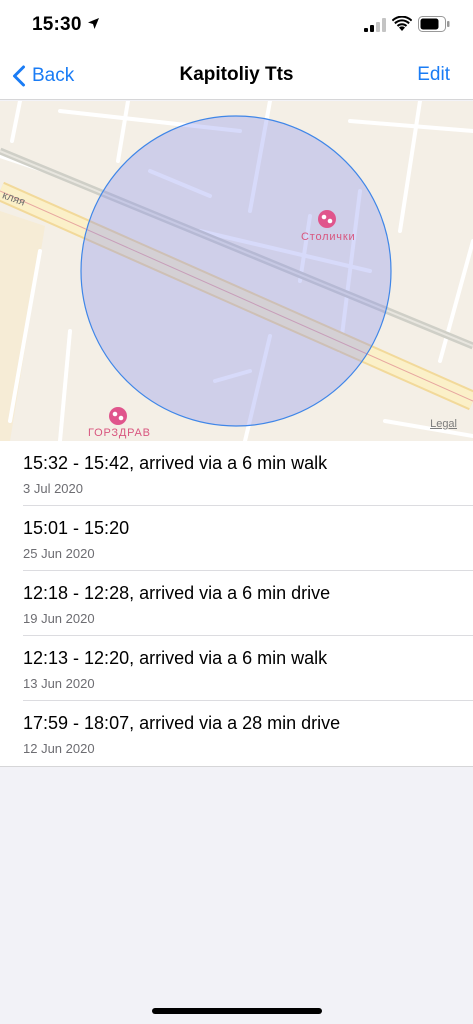  What do you see at coordinates (59, 618) in the screenshot?
I see `visit-date: 19 Jun 2020` at bounding box center [59, 618].